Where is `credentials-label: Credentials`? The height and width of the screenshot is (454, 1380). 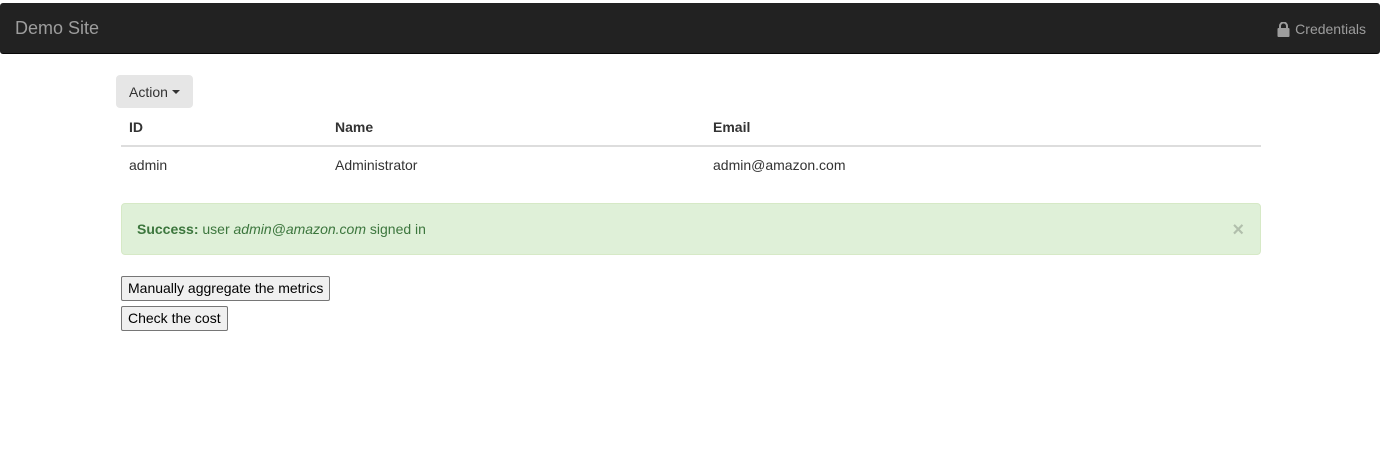
credentials-label: Credentials is located at coordinates (1330, 29).